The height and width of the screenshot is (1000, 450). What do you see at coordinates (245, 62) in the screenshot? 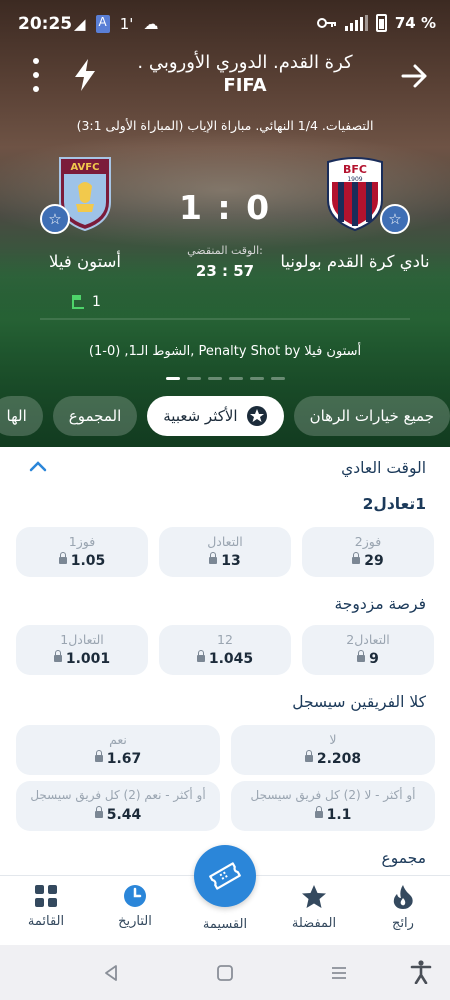
I see `competition-title: كرة القدم. الدوري الأوروبي .` at bounding box center [245, 62].